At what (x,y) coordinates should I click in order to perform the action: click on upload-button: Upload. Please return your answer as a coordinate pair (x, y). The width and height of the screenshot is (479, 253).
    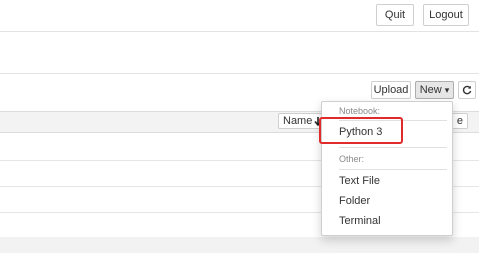
    Looking at the image, I should click on (391, 90).